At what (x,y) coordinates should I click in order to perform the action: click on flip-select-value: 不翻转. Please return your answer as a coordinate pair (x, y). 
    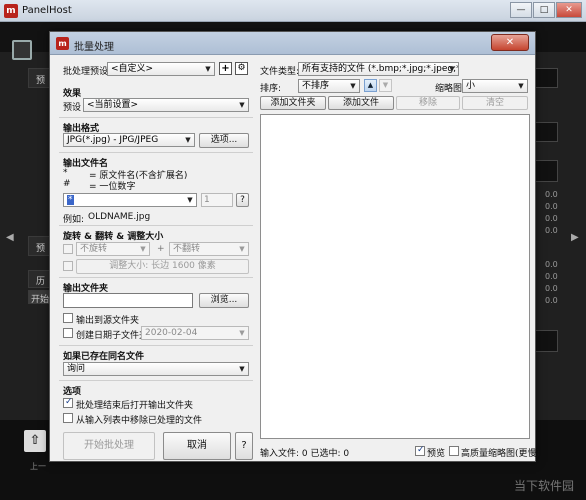
    Looking at the image, I should click on (187, 249).